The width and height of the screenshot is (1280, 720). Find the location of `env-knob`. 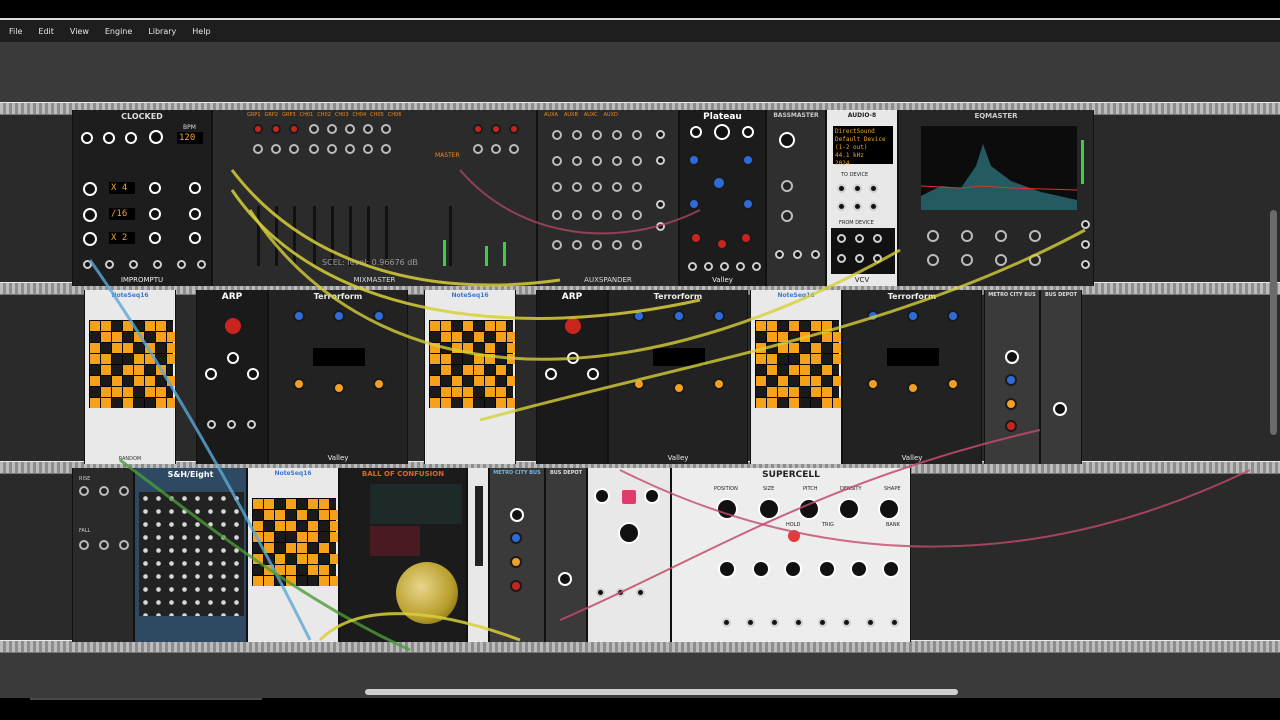

env-knob is located at coordinates (629, 533).